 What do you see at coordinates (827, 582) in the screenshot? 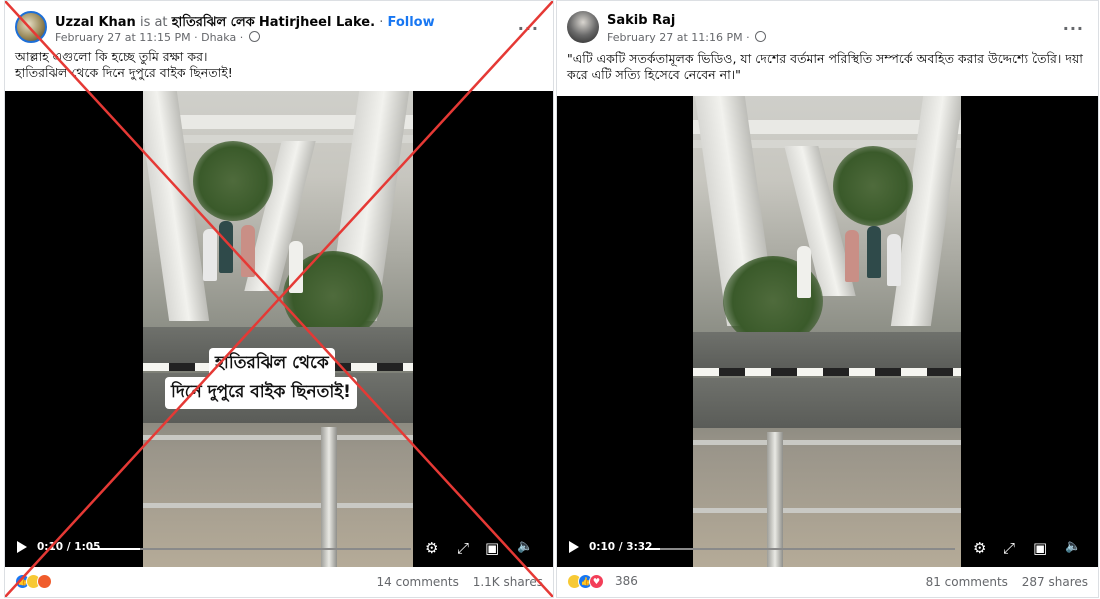
I see `post-footer: 👍 ♥ 386 81 comments 287 shares` at bounding box center [827, 582].